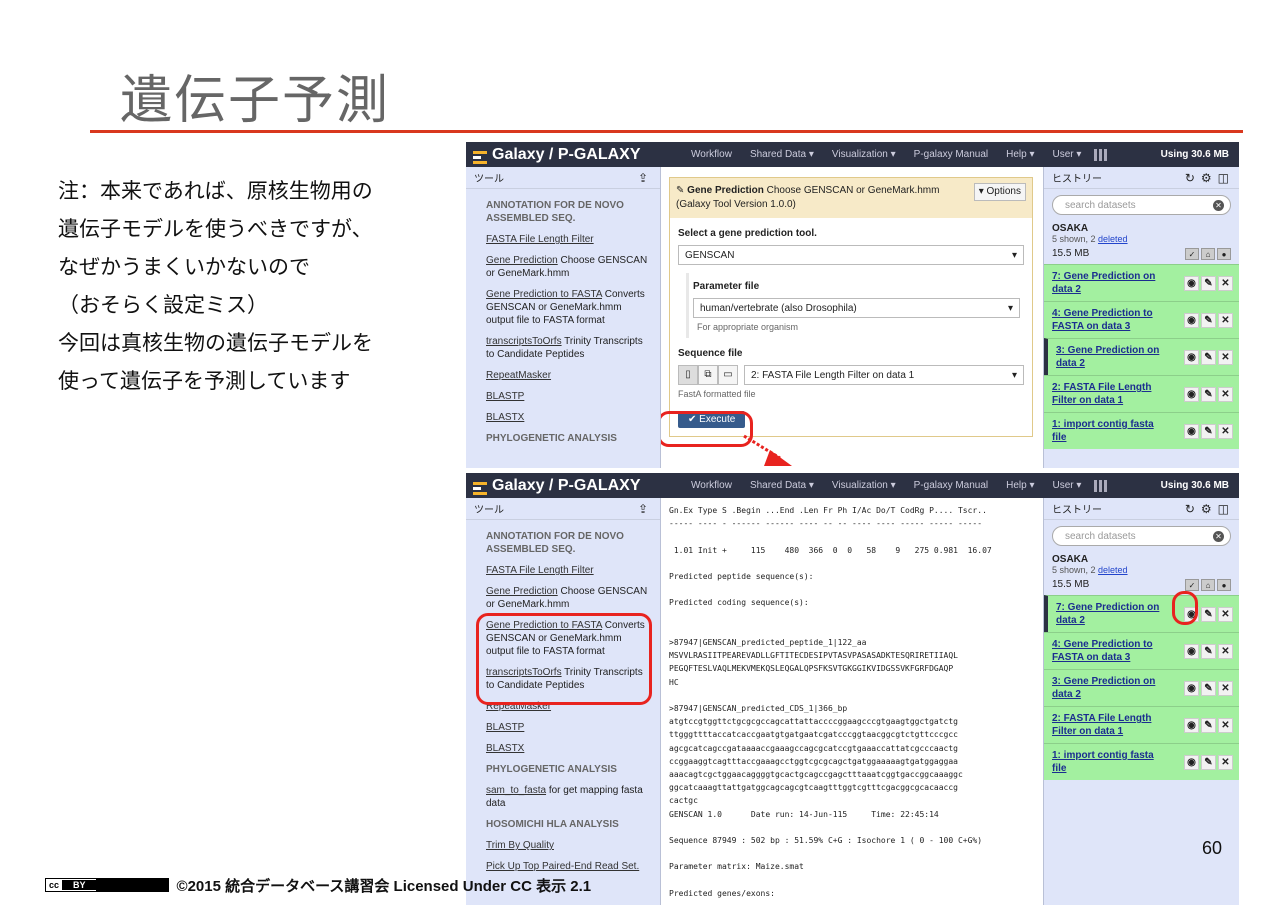 This screenshot has width=1280, height=905. Describe the element at coordinates (163, 305) in the screenshot. I see `note-line: （おそらく設定ミス）` at that location.